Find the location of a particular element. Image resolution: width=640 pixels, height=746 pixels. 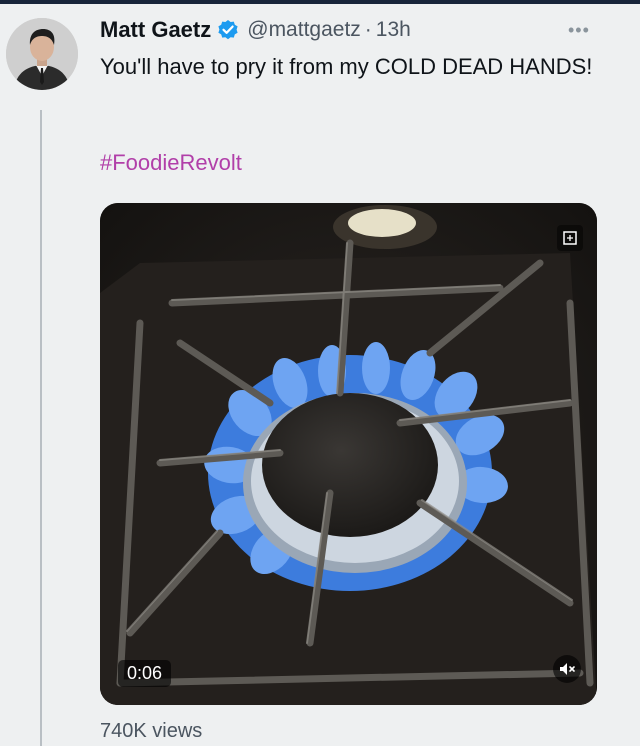

avatar is located at coordinates (42, 54).